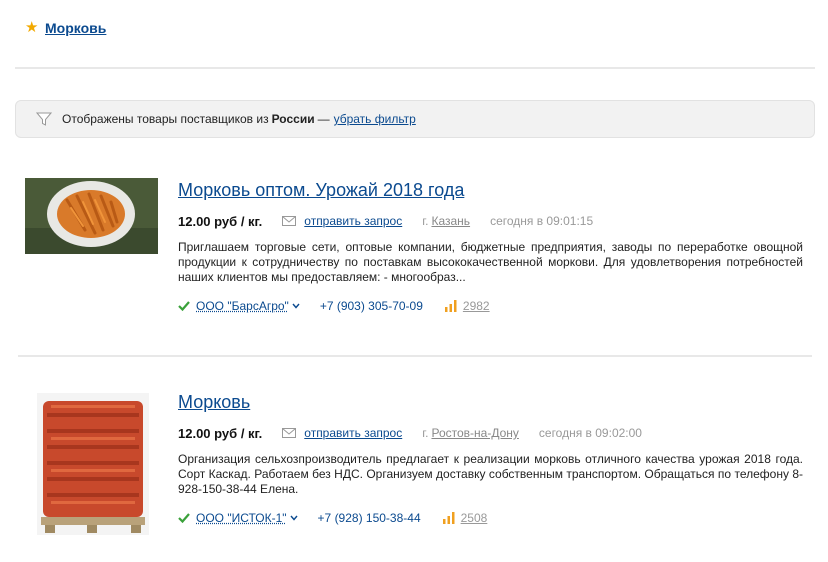 The height and width of the screenshot is (562, 828). I want to click on product-title-link: Морковь оптом. Урожай 2018 года, so click(490, 190).